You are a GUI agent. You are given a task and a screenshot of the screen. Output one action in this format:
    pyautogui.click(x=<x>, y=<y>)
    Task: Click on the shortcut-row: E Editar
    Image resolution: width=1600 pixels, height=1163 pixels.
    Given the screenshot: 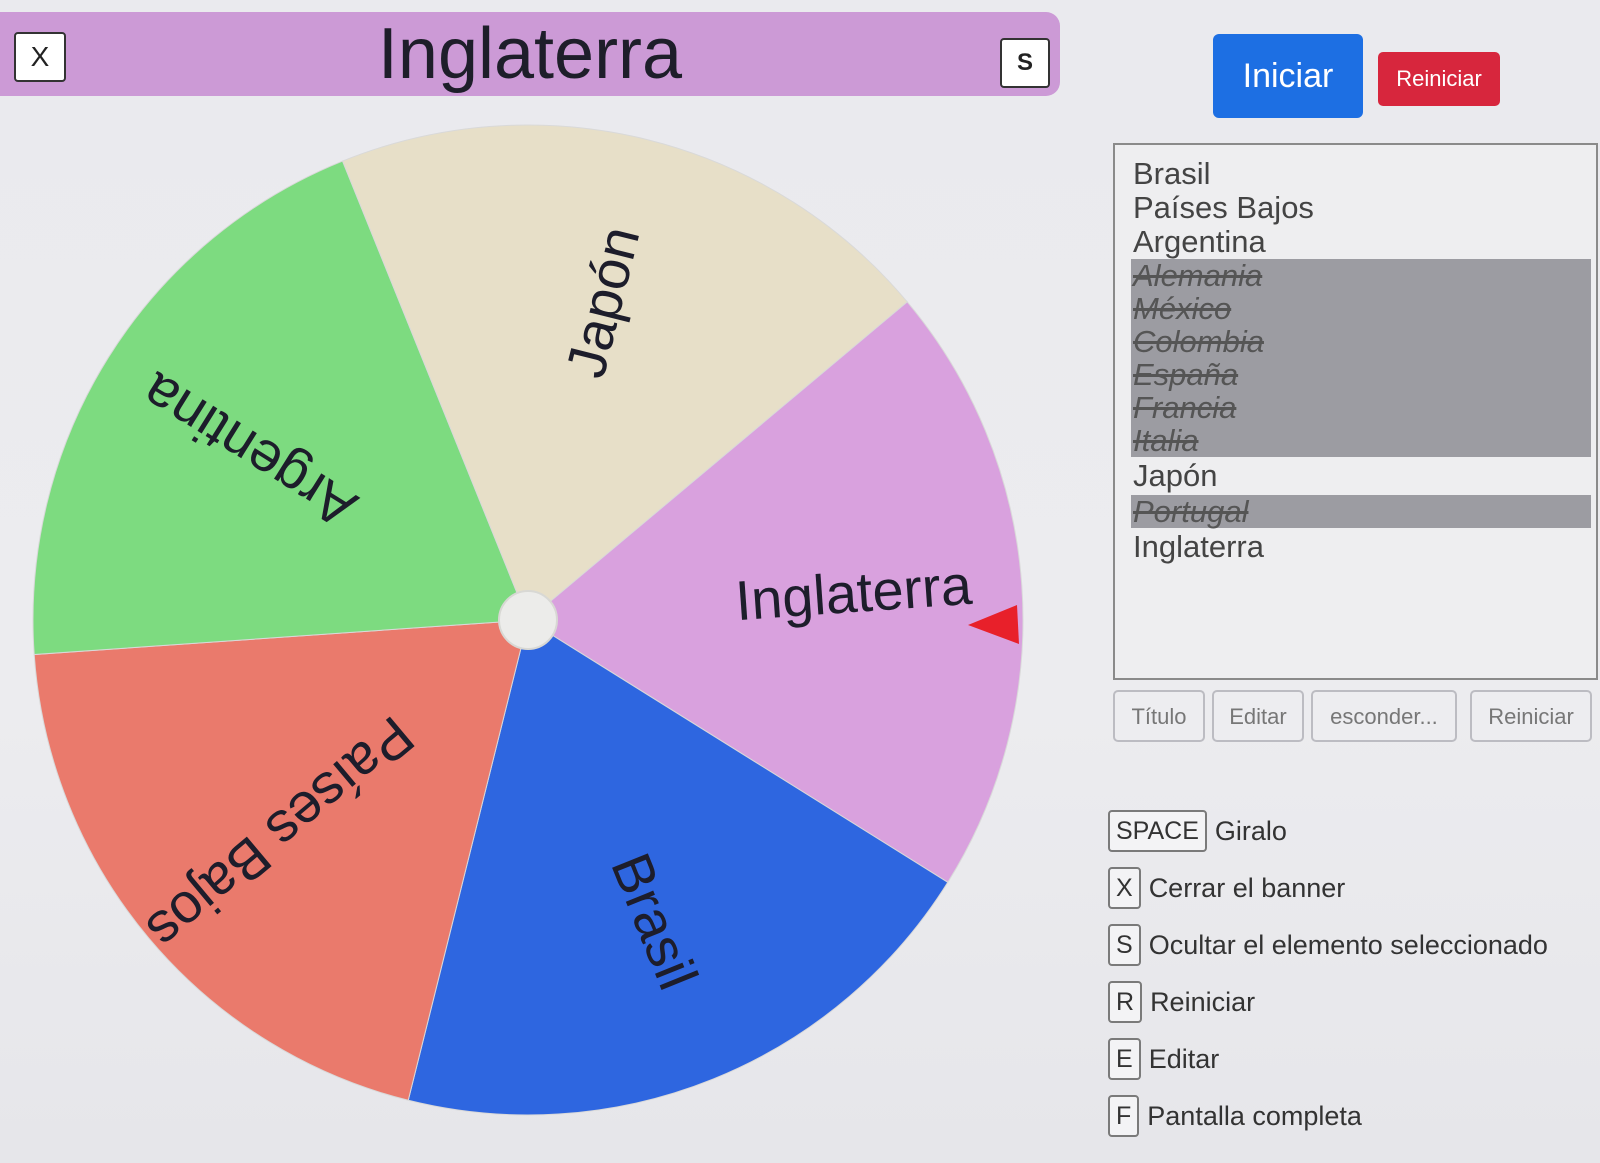 What is the action you would take?
    pyautogui.click(x=1164, y=1058)
    